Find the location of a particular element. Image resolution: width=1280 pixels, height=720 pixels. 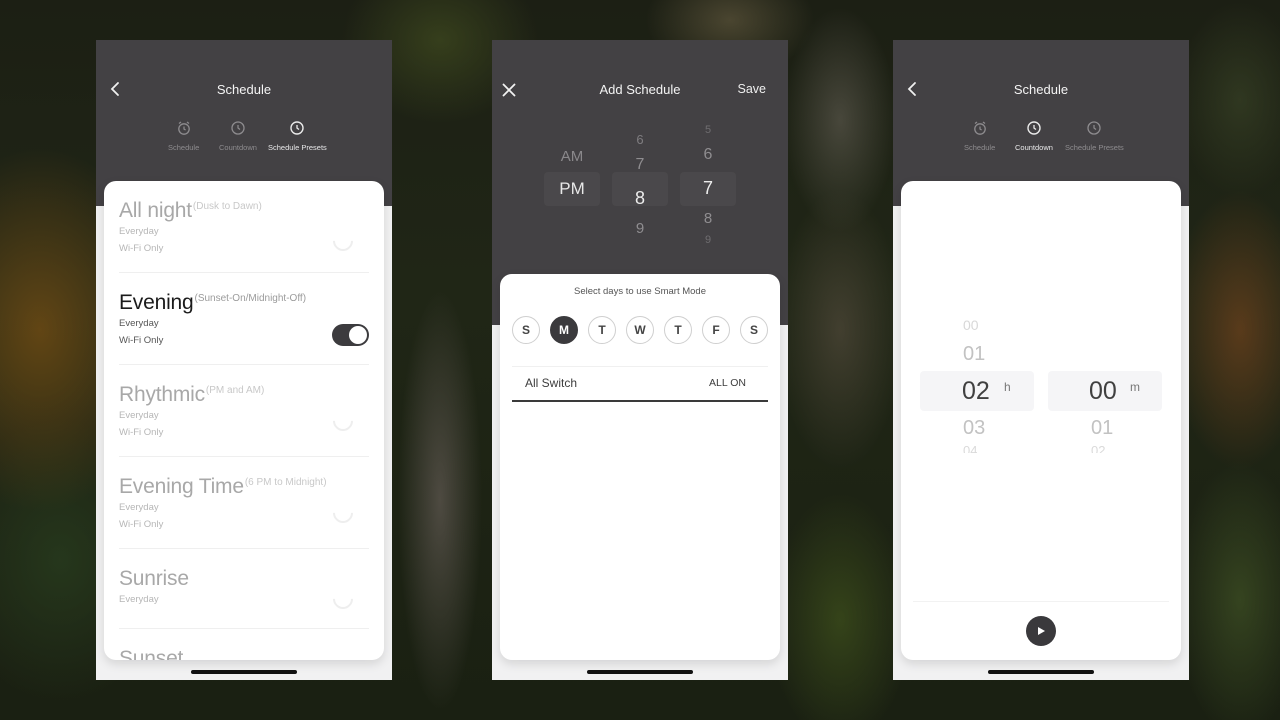

preset-toggle is located at coordinates (350, 335).